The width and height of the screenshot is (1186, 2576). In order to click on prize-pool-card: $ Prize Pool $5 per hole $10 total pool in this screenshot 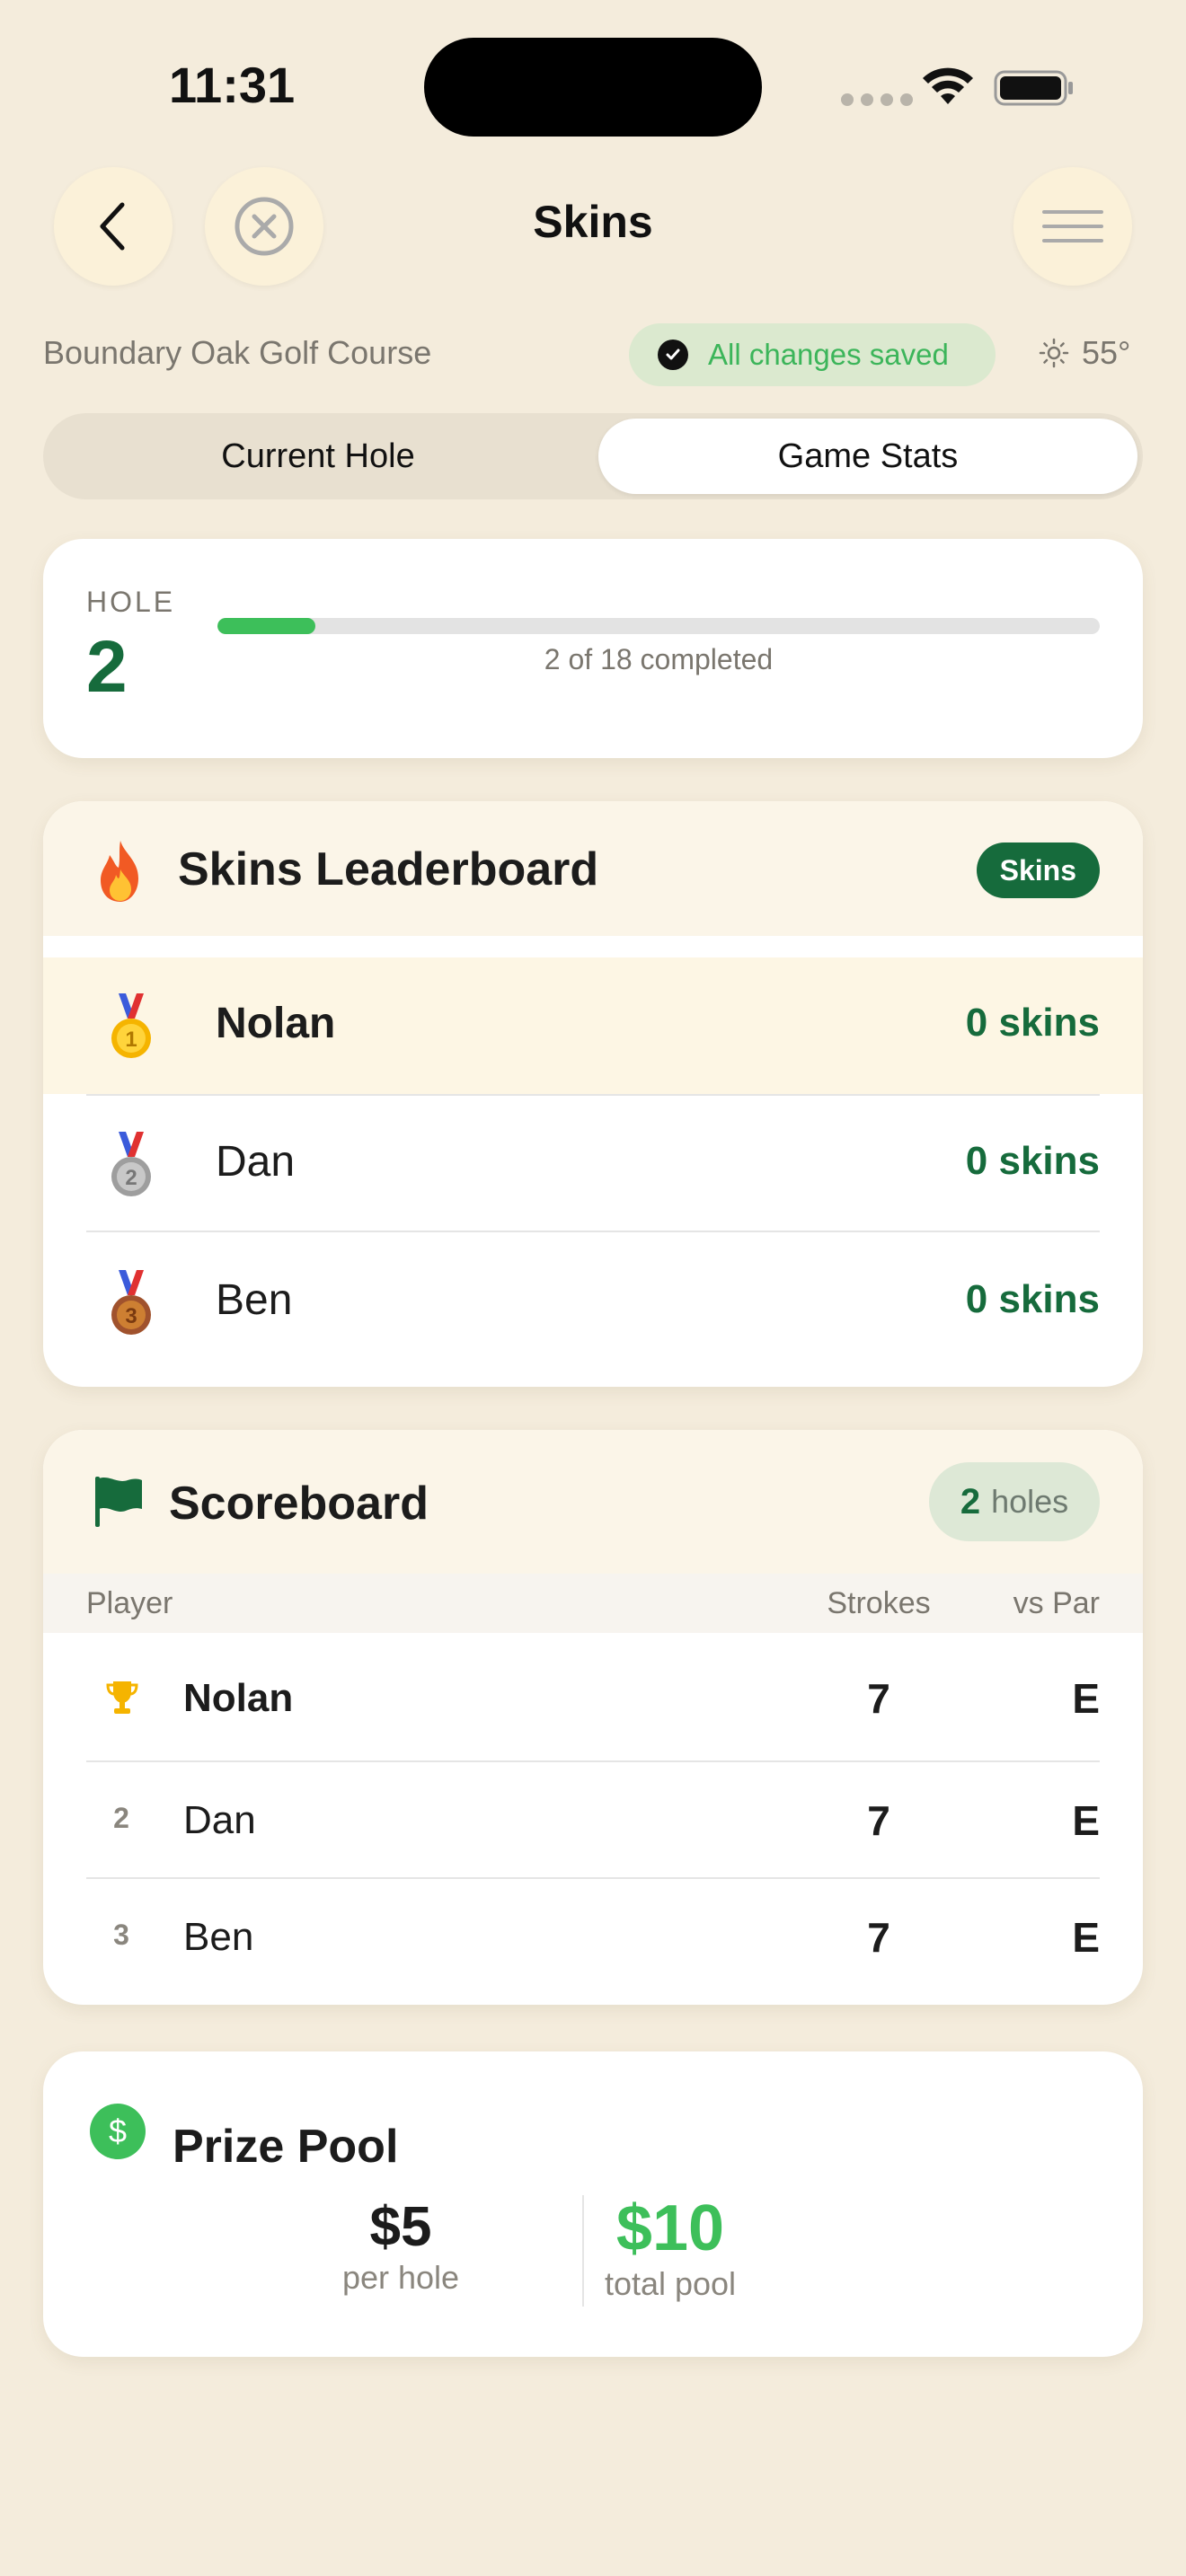, I will do `click(593, 2204)`.